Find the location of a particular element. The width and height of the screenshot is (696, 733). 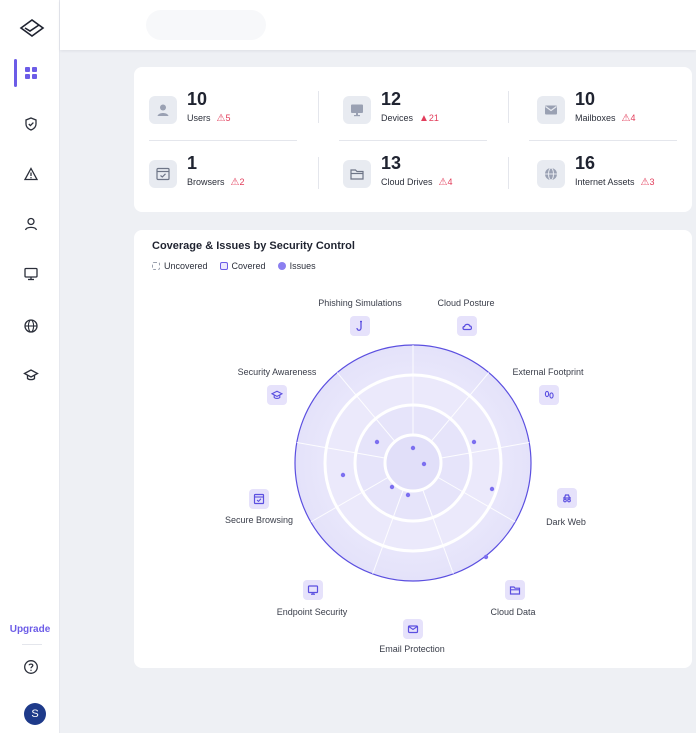

stat-mailboxes: 10 Mailboxes ⚠4 is located at coordinates (602, 109).